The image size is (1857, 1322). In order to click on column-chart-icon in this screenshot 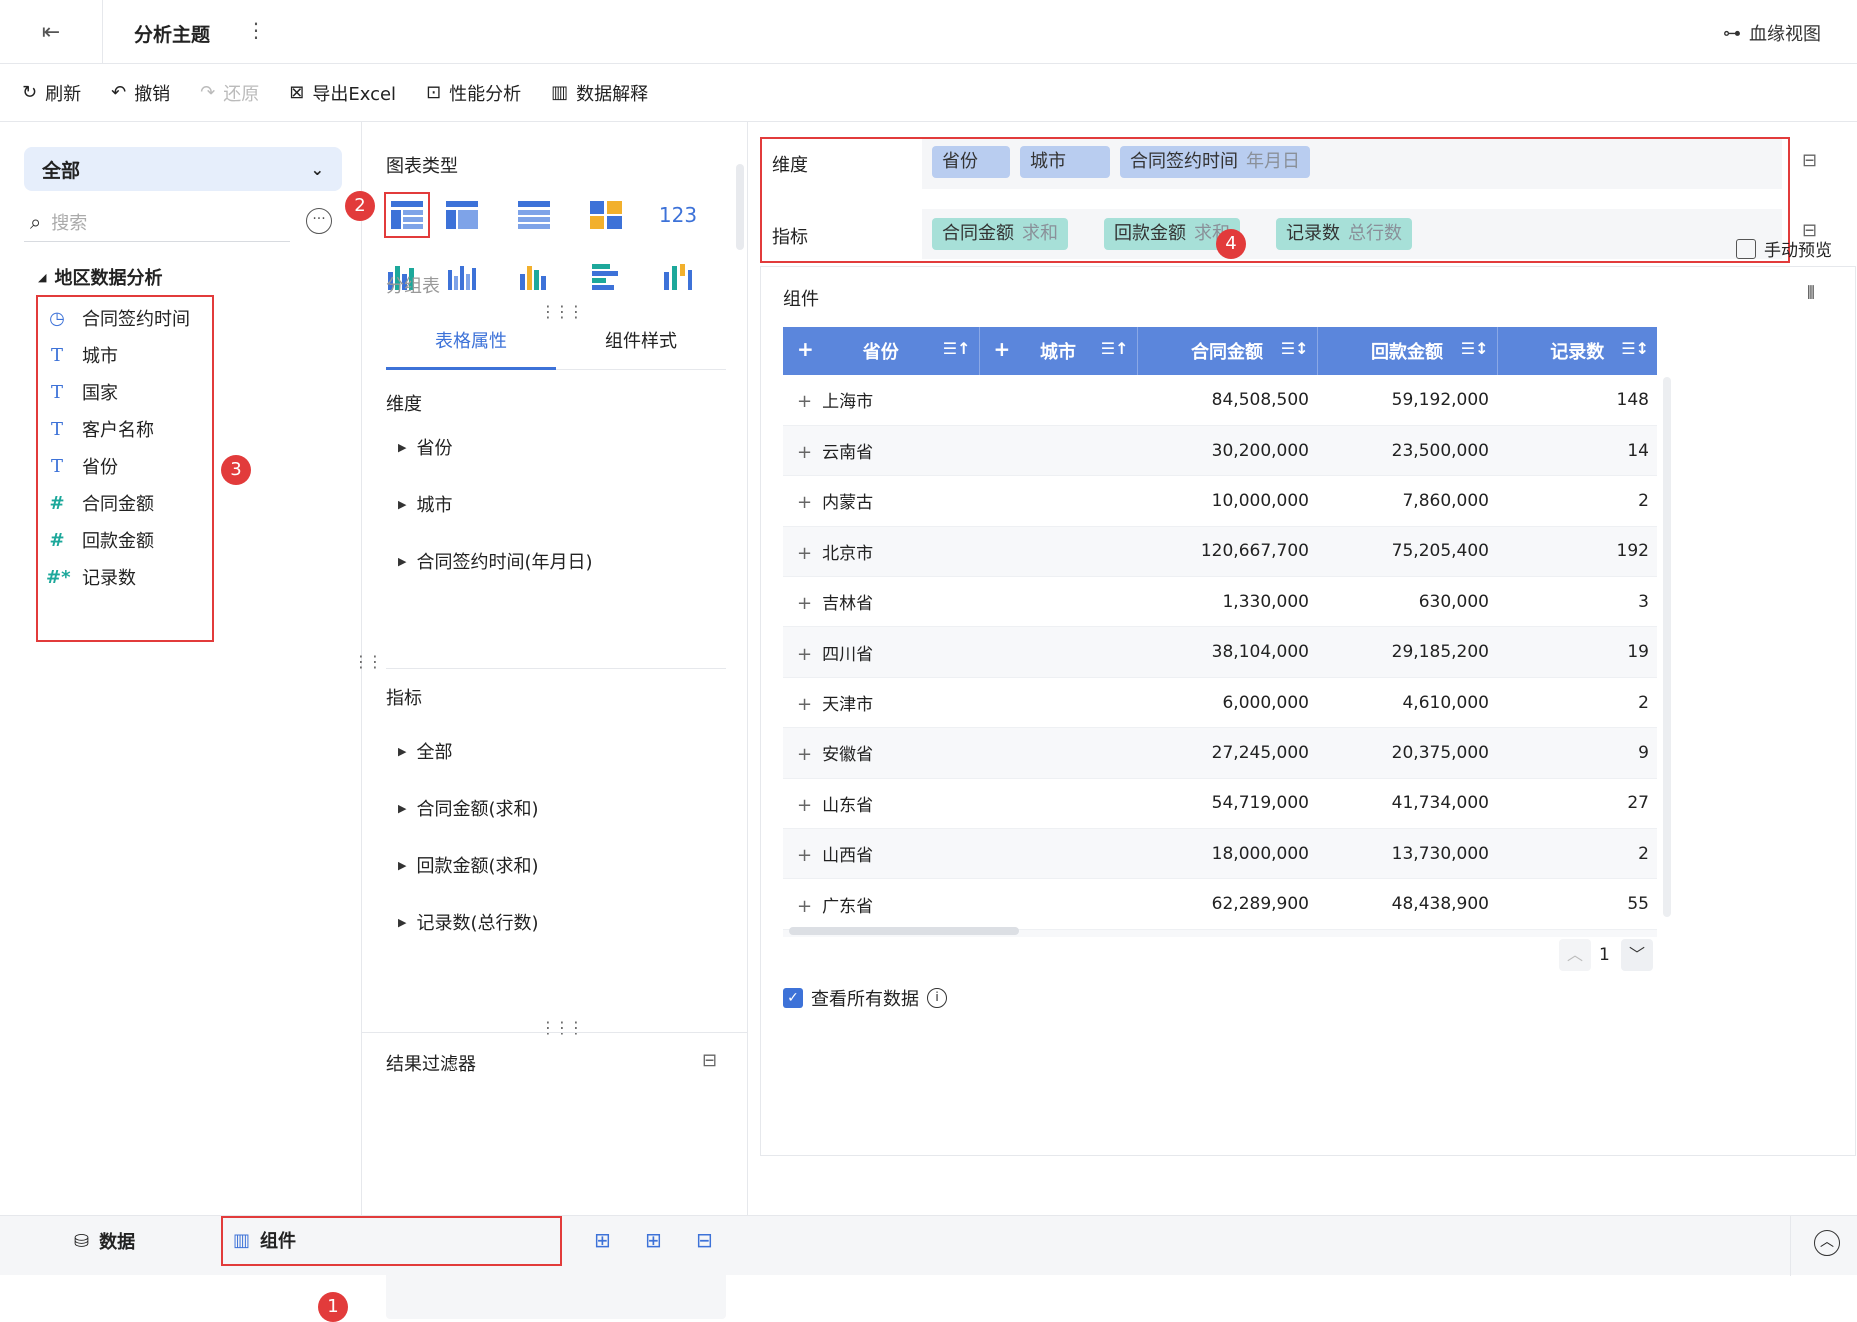, I will do `click(462, 277)`.